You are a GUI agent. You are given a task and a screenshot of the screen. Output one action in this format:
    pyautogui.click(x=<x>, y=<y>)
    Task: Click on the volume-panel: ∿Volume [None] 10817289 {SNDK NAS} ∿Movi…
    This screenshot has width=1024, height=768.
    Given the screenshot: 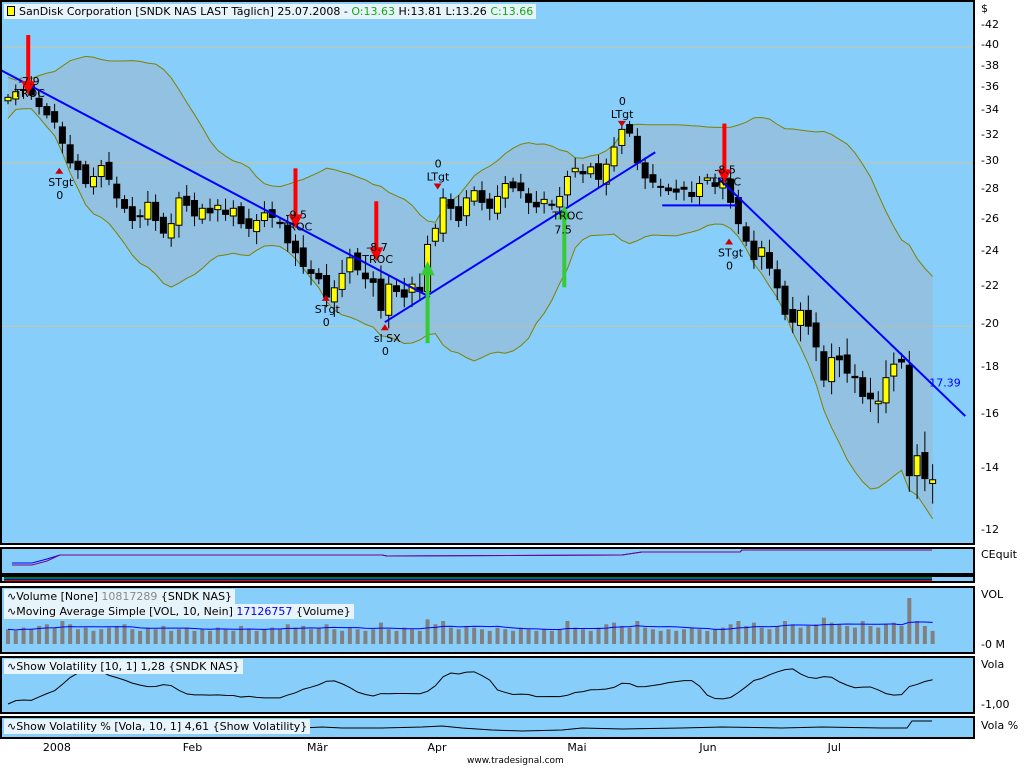 What is the action you would take?
    pyautogui.click(x=487, y=620)
    